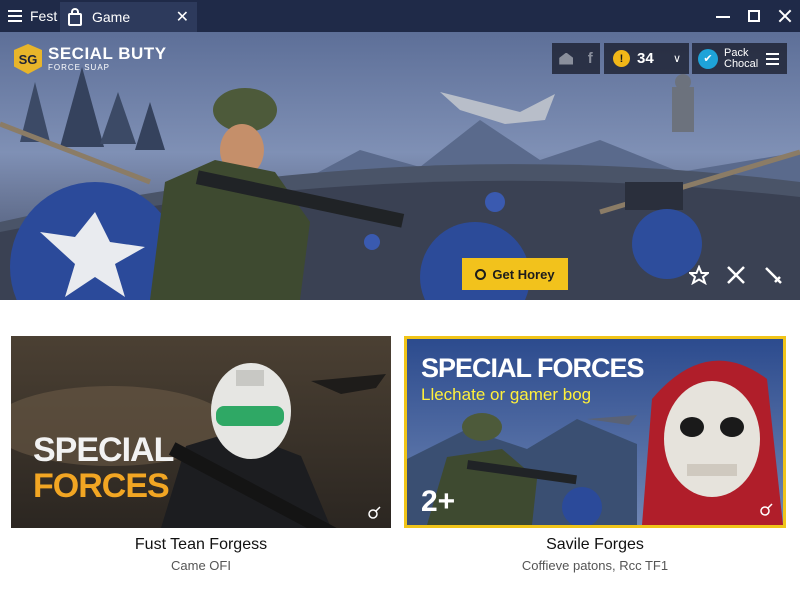 The height and width of the screenshot is (600, 800). What do you see at coordinates (44, 16) in the screenshot?
I see `app-label: Fest` at bounding box center [44, 16].